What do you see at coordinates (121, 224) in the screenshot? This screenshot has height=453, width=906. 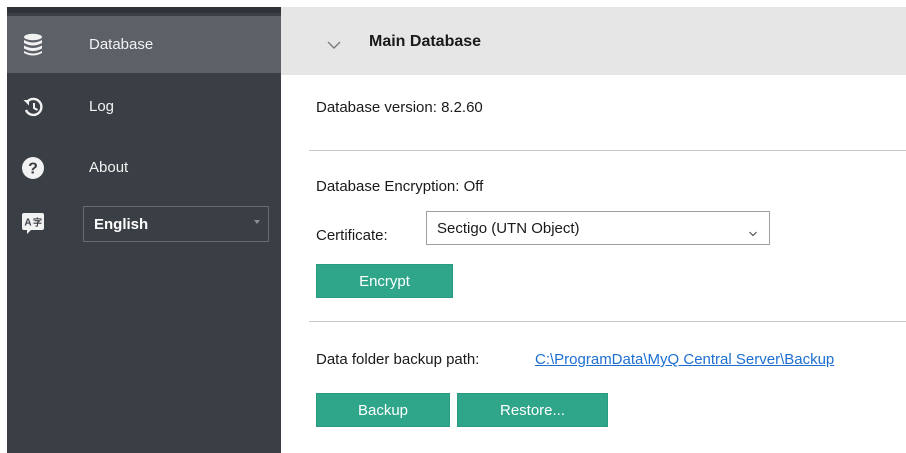 I see `language-select-value: English` at bounding box center [121, 224].